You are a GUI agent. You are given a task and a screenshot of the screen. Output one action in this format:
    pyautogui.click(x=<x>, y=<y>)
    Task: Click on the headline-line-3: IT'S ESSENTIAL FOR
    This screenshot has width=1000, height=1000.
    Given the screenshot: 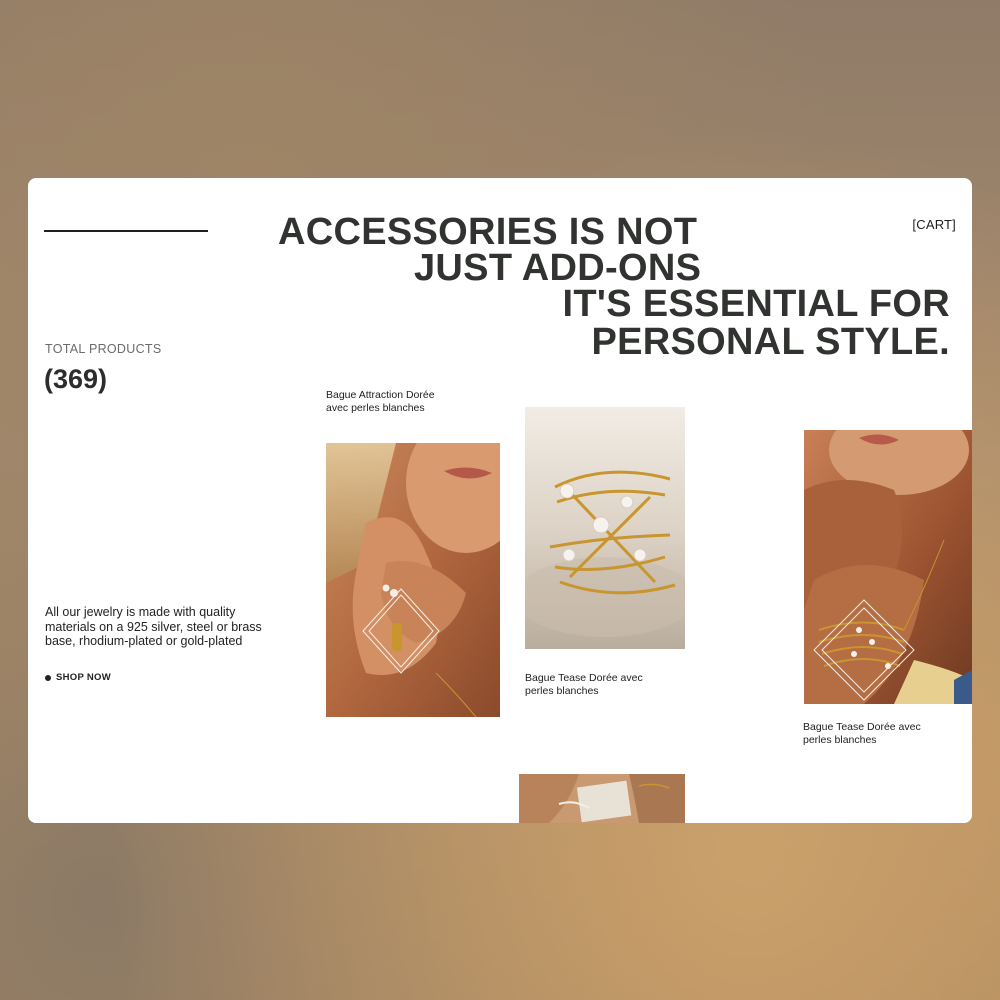 What is the action you would take?
    pyautogui.click(x=756, y=304)
    